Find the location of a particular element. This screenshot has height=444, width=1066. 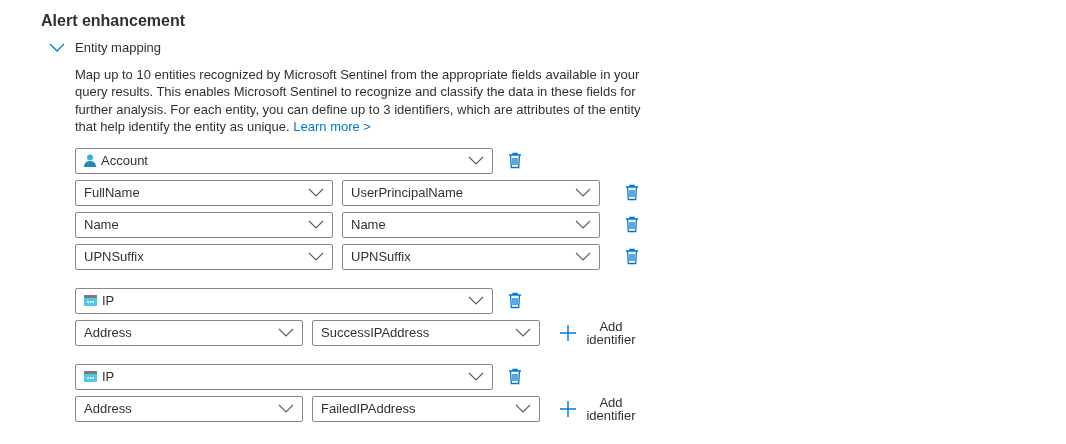

dropdown: Account is located at coordinates (284, 160).